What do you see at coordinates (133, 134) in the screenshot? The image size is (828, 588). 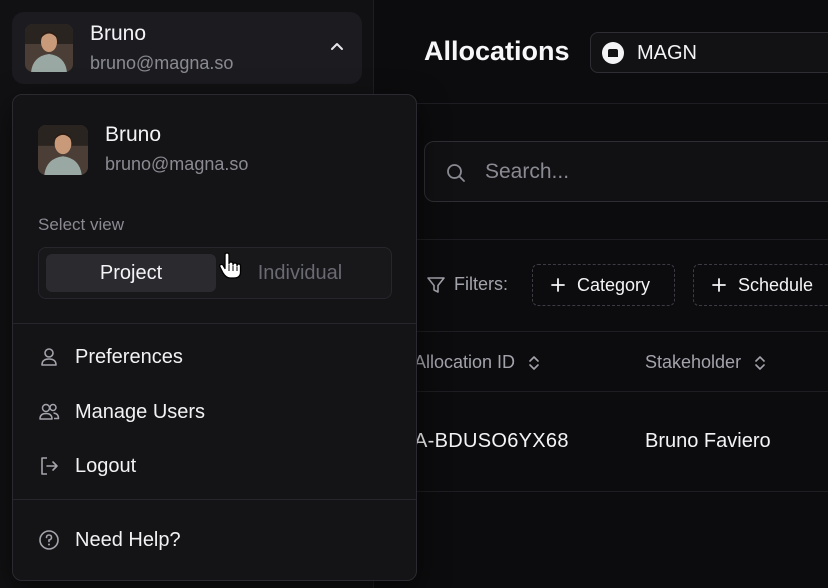 I see `menu-user-name: Bruno` at bounding box center [133, 134].